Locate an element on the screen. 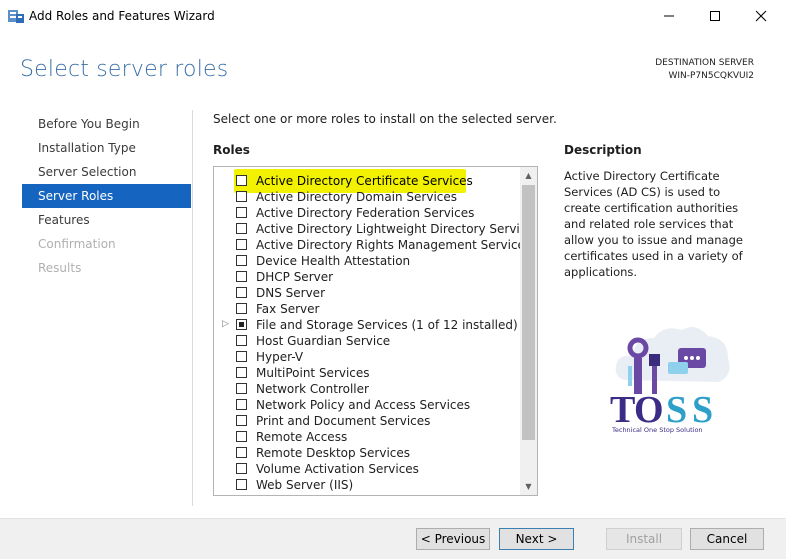  minimize-button is located at coordinates (669, 16).